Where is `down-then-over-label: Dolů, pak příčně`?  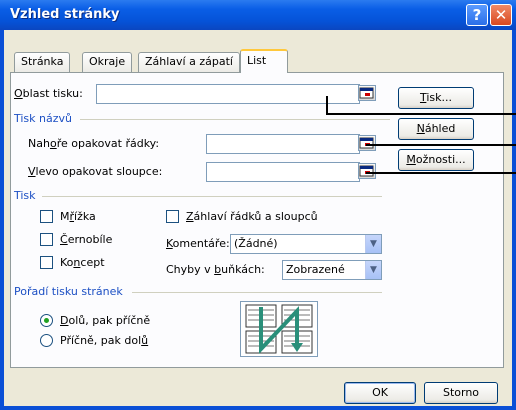 down-then-over-label: Dolů, pak příčně is located at coordinates (105, 320).